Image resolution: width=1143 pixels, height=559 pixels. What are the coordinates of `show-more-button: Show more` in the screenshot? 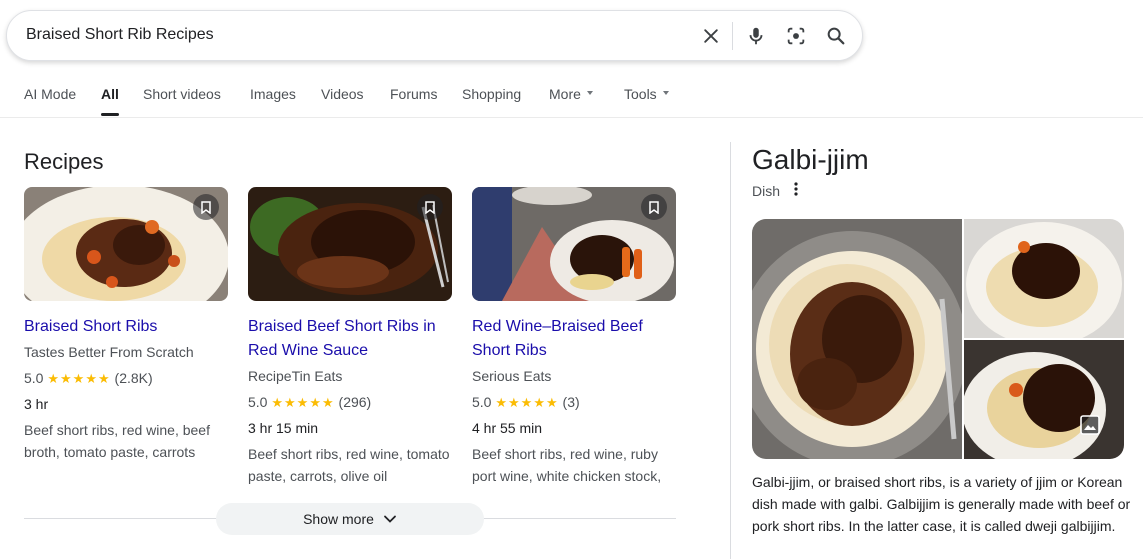 It's located at (350, 519).